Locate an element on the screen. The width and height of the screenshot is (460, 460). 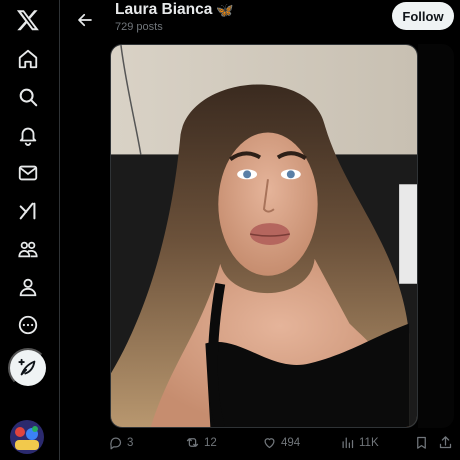
communities-icon is located at coordinates (28, 249).